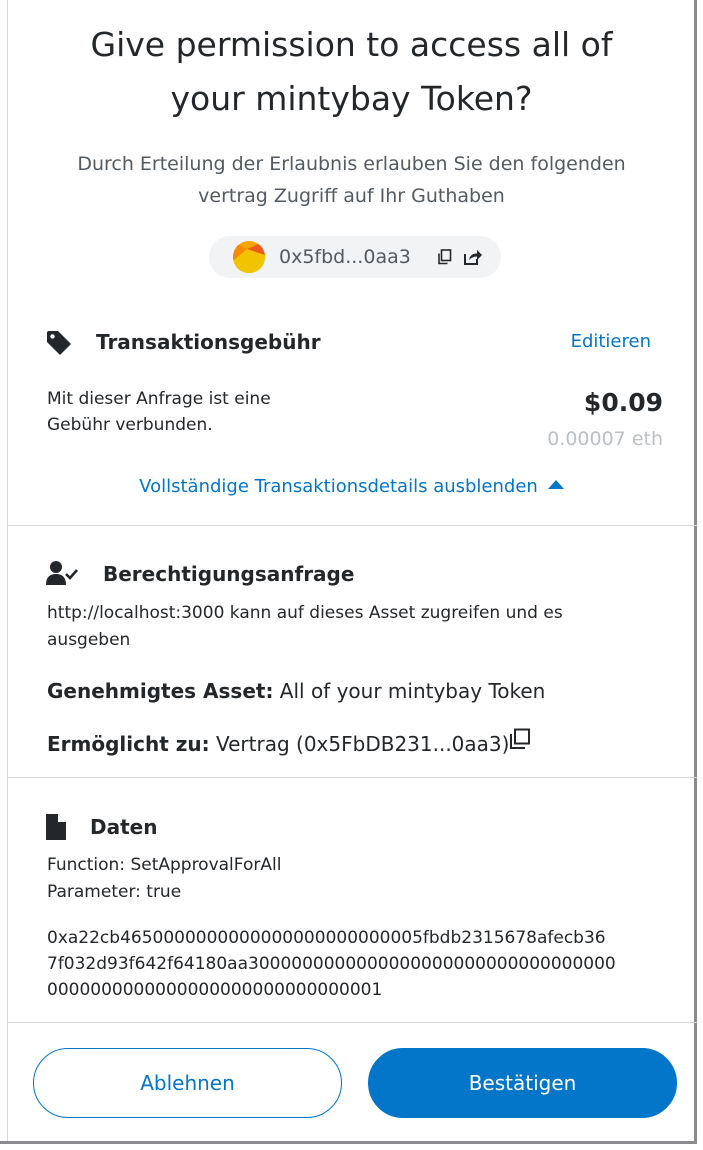 The width and height of the screenshot is (703, 1150). I want to click on copy-contract-icon, so click(520, 741).